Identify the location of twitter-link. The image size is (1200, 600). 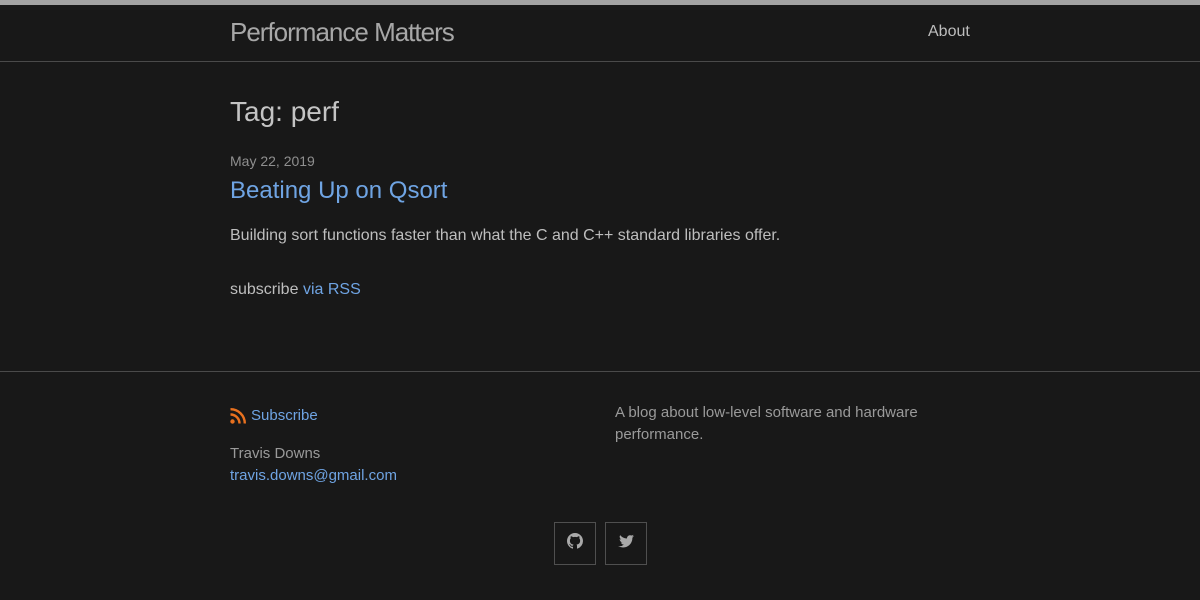
(626, 543).